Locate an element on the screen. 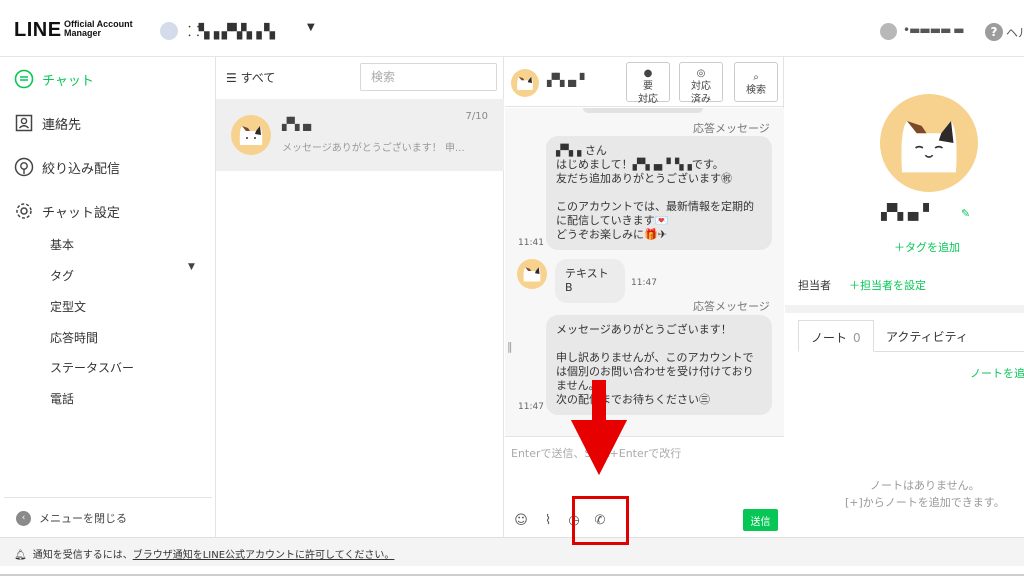 This screenshot has height=576, width=1024. conversation-contact-name: ▞▚▗▖▘ is located at coordinates (568, 80).